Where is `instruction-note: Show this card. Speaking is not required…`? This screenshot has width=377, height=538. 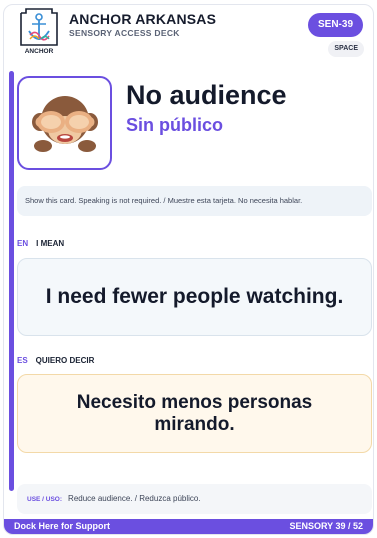
instruction-note: Show this card. Speaking is not required… is located at coordinates (194, 201).